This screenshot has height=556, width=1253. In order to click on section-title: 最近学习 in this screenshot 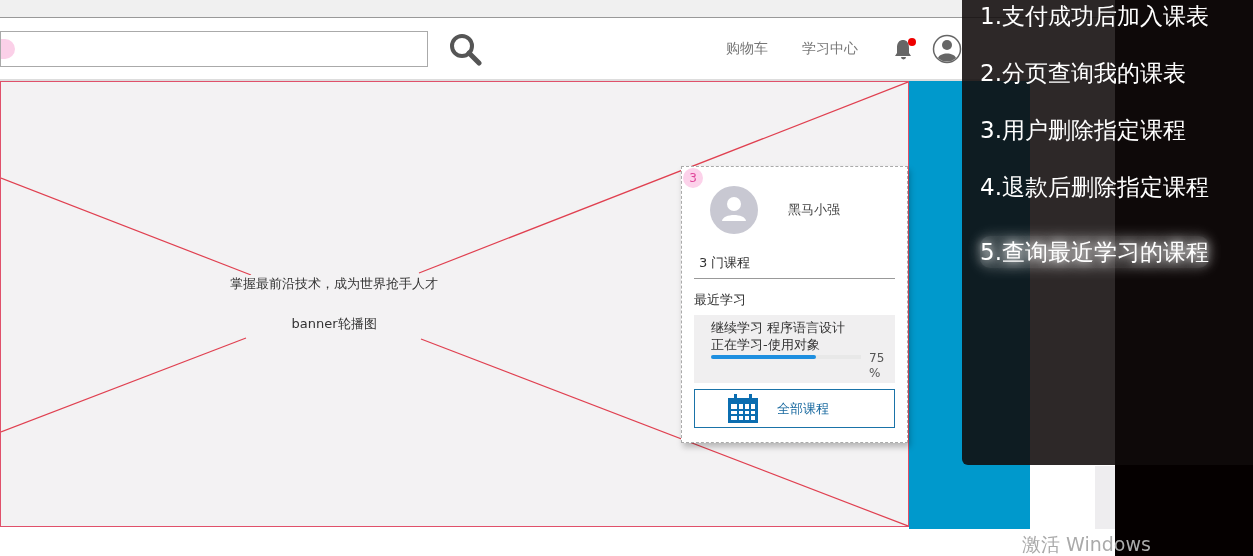, I will do `click(720, 300)`.